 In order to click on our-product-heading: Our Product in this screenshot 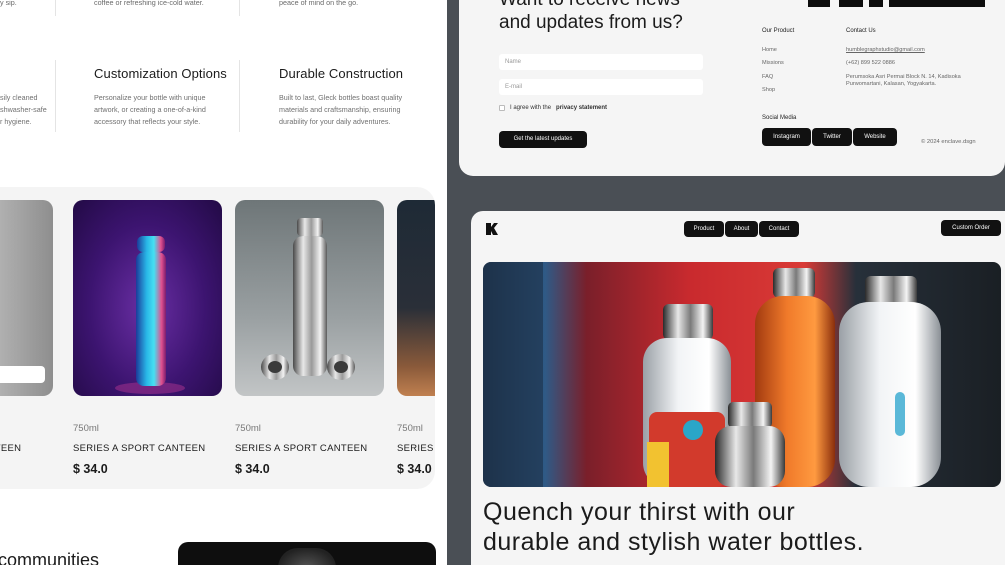, I will do `click(778, 31)`.